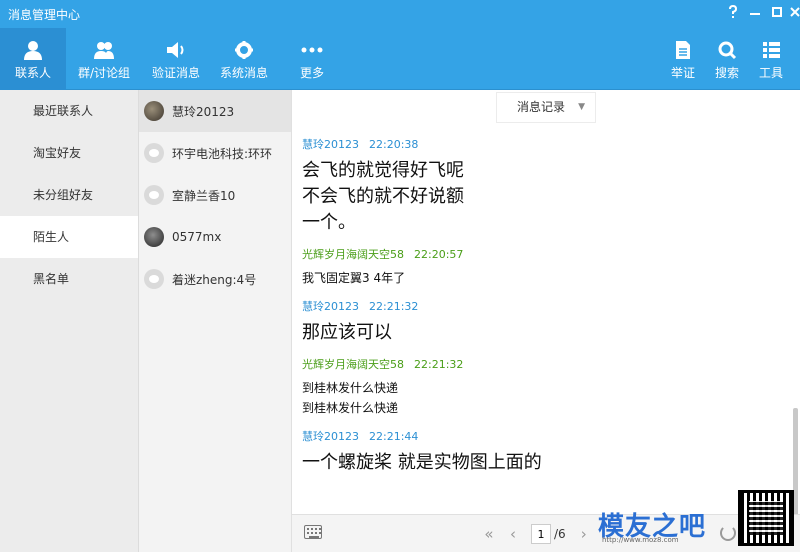  I want to click on group-icon, so click(104, 50).